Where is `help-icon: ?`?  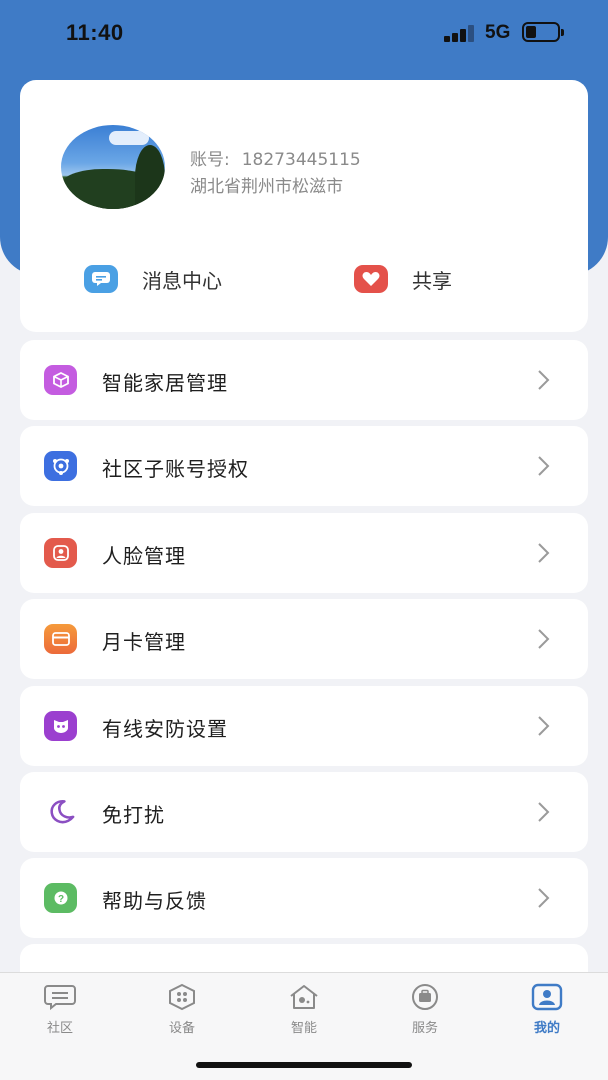 help-icon: ? is located at coordinates (60, 898).